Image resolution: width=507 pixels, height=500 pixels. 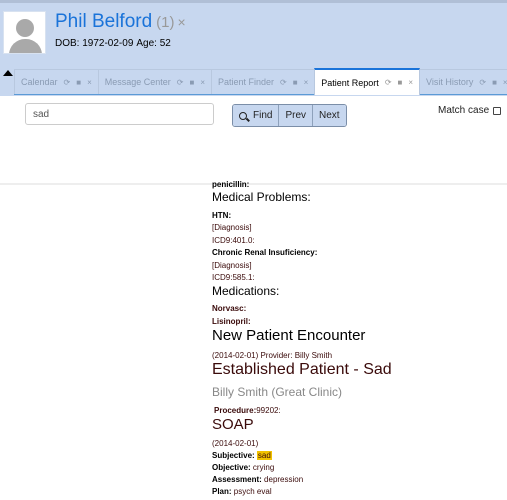 What do you see at coordinates (277, 392) in the screenshot?
I see `visit-provider: Billy Smith (Great Clinic)` at bounding box center [277, 392].